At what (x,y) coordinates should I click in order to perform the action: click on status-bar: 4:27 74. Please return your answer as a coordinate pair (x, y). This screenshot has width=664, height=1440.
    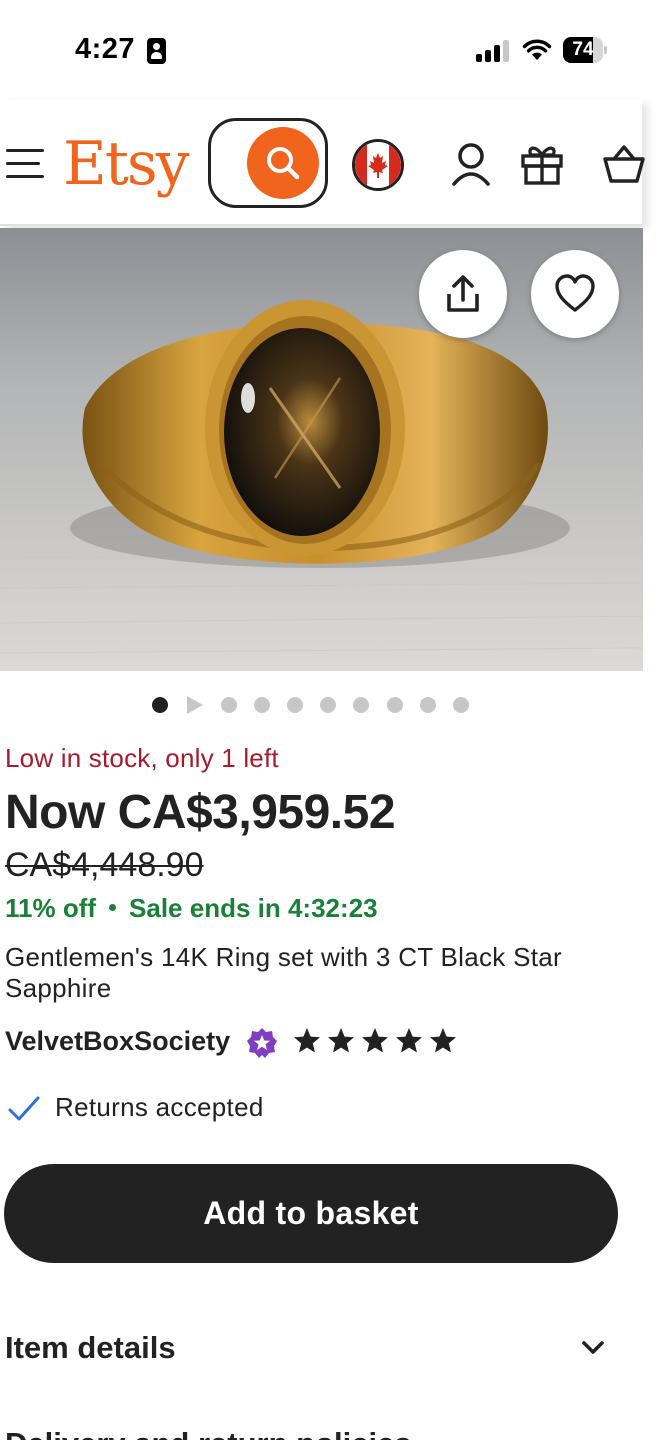
    Looking at the image, I should click on (332, 50).